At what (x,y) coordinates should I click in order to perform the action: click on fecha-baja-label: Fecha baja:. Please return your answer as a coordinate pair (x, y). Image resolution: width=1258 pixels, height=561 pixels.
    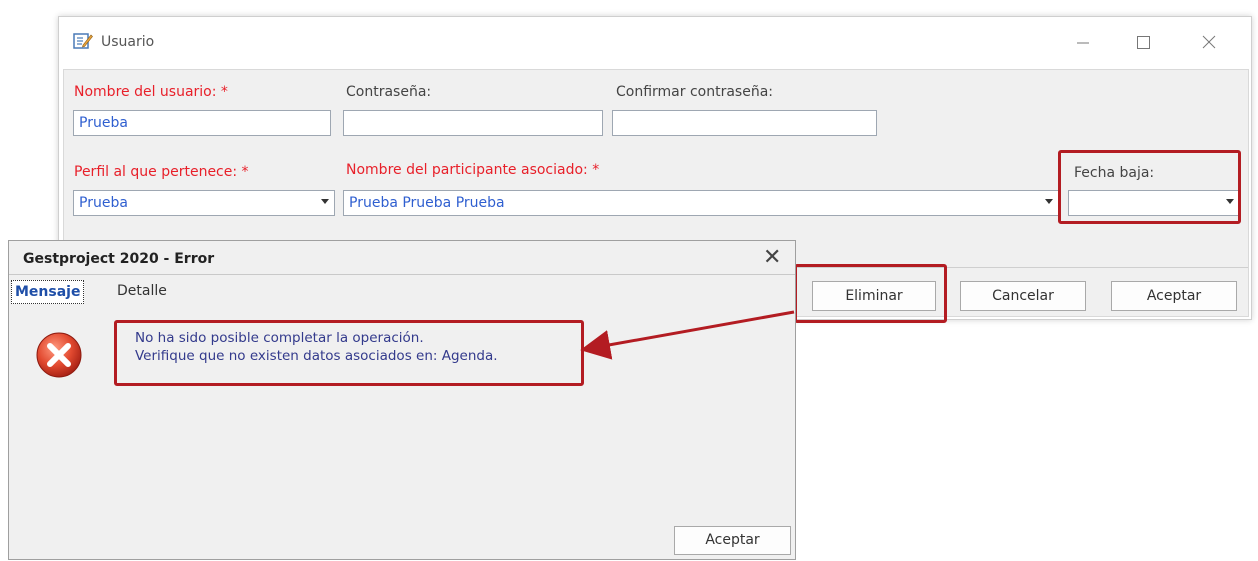
    Looking at the image, I should click on (1114, 173).